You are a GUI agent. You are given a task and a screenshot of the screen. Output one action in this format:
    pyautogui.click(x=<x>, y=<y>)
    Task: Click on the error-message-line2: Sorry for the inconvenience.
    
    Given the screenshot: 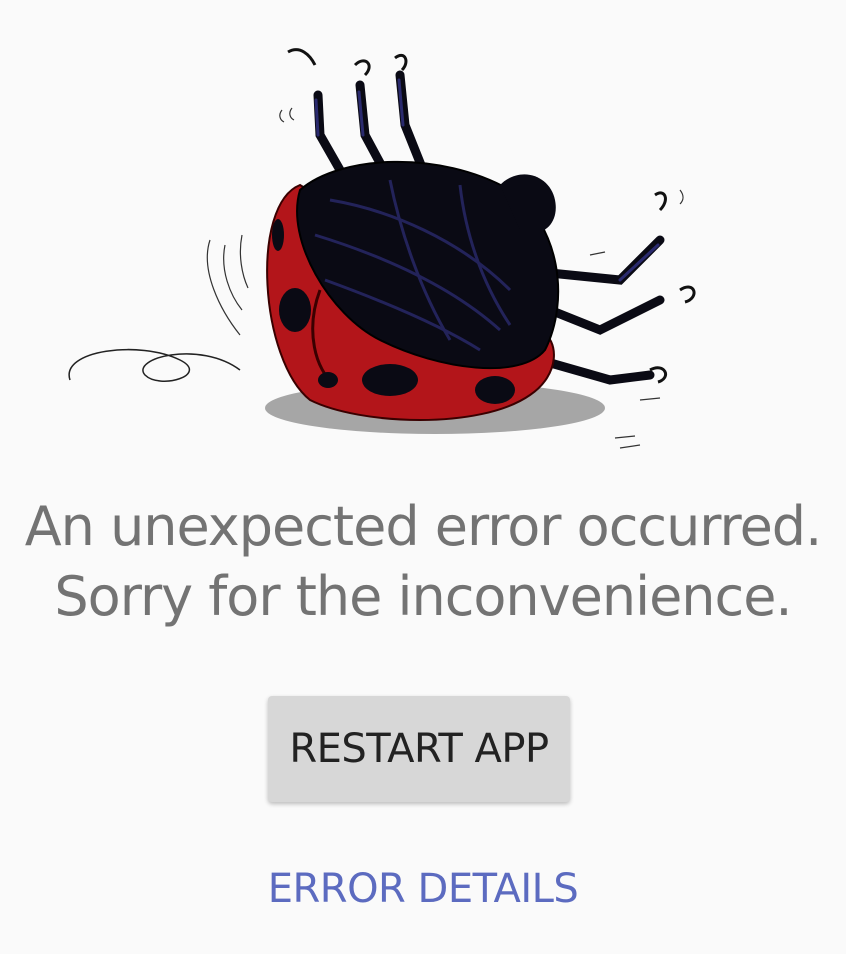 What is the action you would take?
    pyautogui.click(x=423, y=596)
    